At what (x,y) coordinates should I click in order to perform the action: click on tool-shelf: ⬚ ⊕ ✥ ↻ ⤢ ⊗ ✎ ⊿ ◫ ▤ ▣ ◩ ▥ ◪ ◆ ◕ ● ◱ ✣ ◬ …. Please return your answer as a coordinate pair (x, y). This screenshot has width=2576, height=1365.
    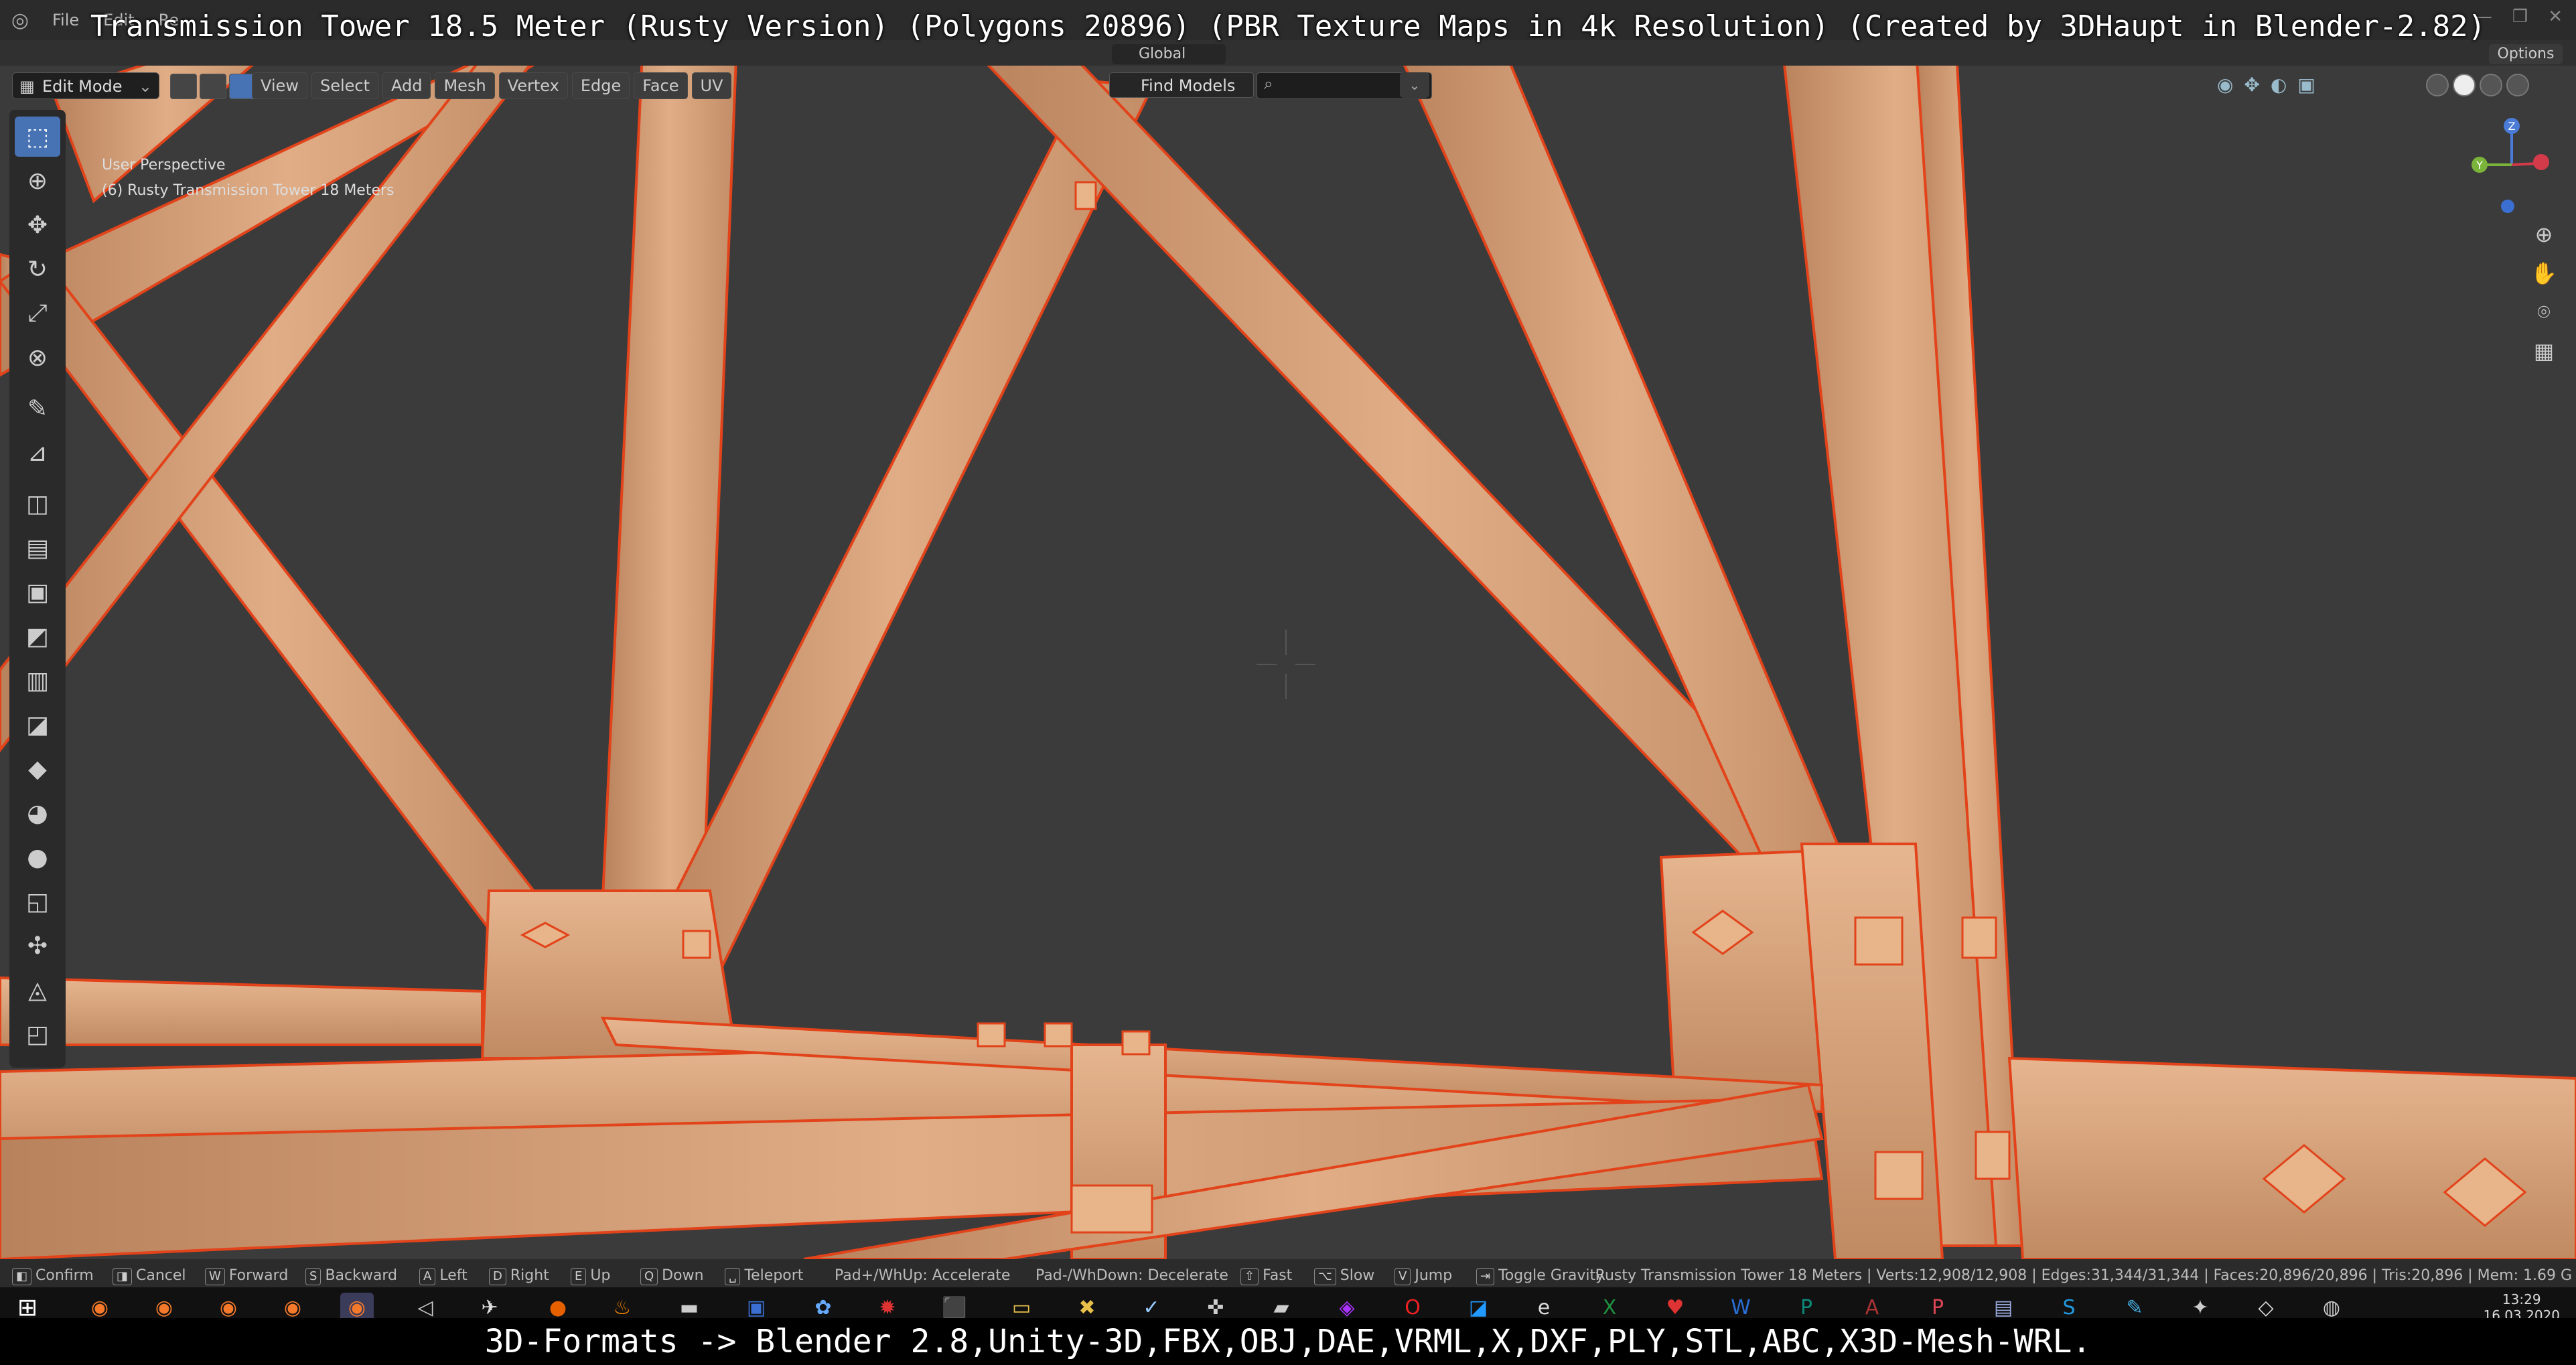
    Looking at the image, I should click on (37, 589).